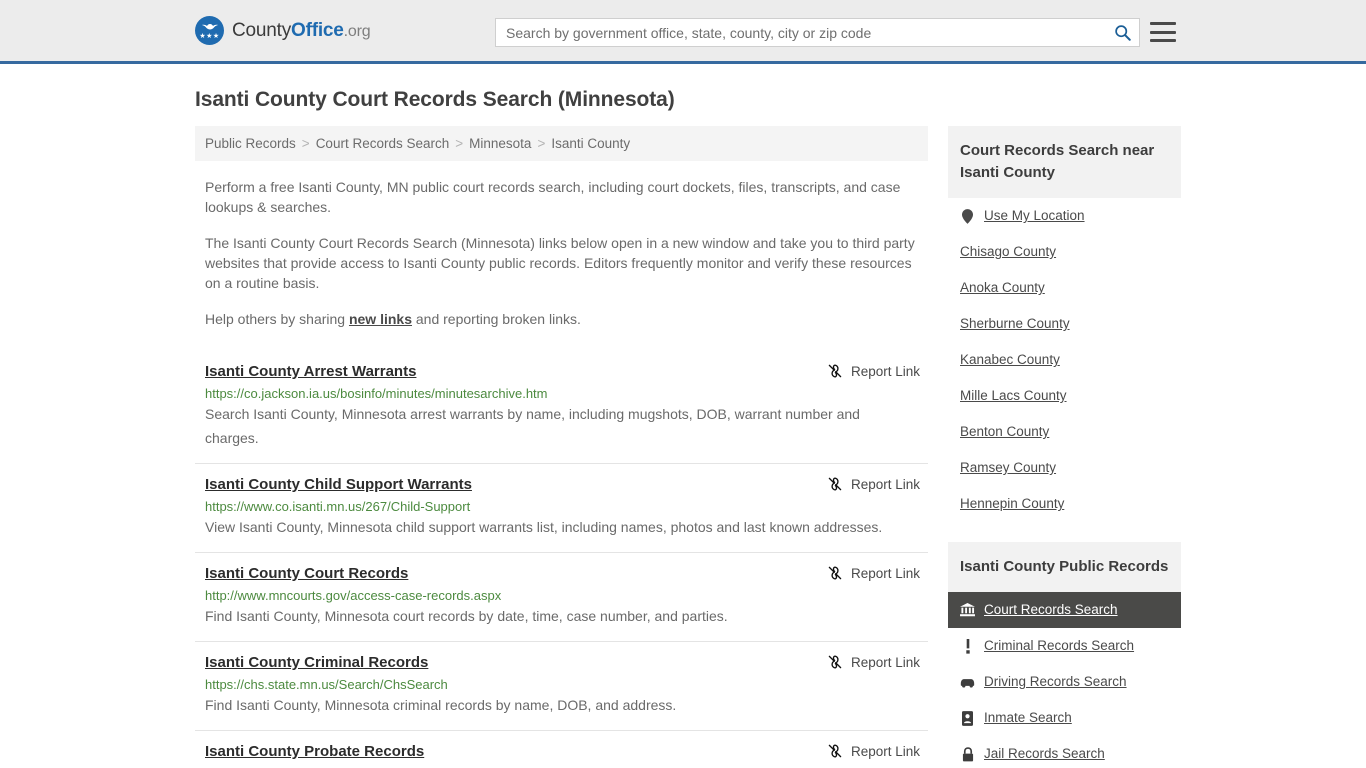 This screenshot has width=1366, height=768. I want to click on list-item: Mille Lacs County, so click(1064, 396).